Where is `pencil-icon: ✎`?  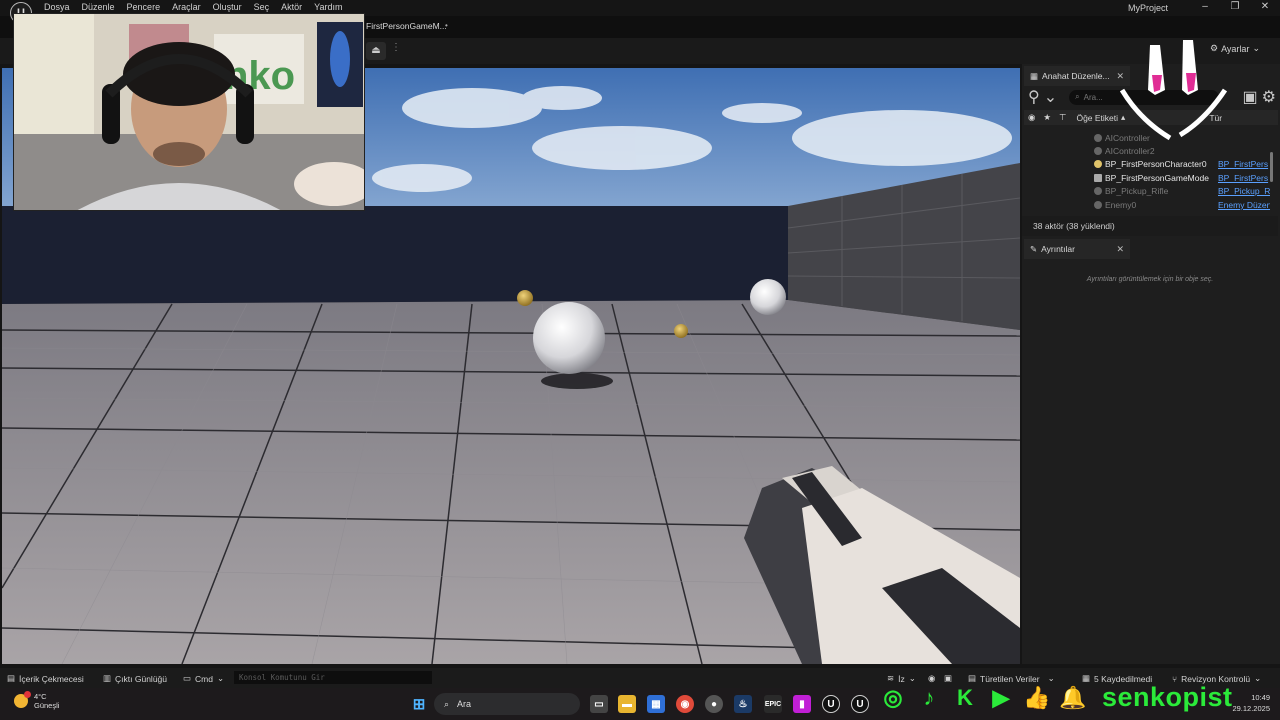
pencil-icon: ✎ is located at coordinates (1034, 248).